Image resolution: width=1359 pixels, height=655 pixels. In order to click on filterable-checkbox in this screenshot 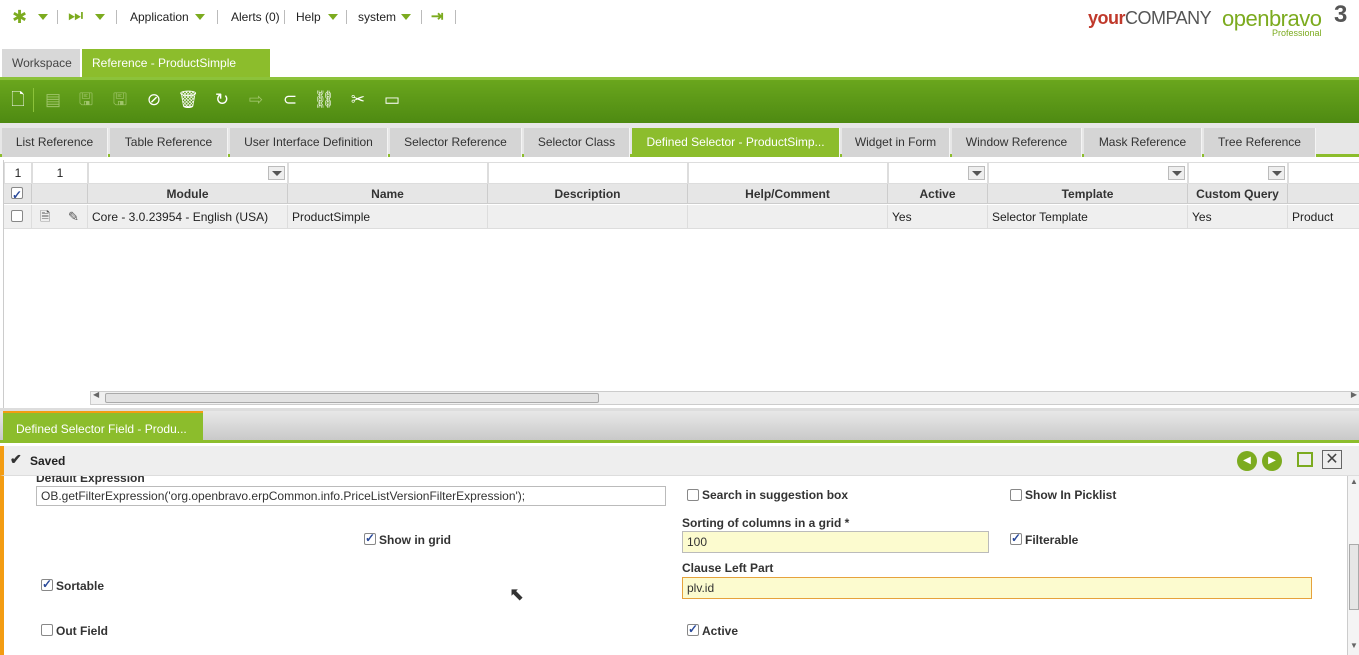, I will do `click(1016, 538)`.